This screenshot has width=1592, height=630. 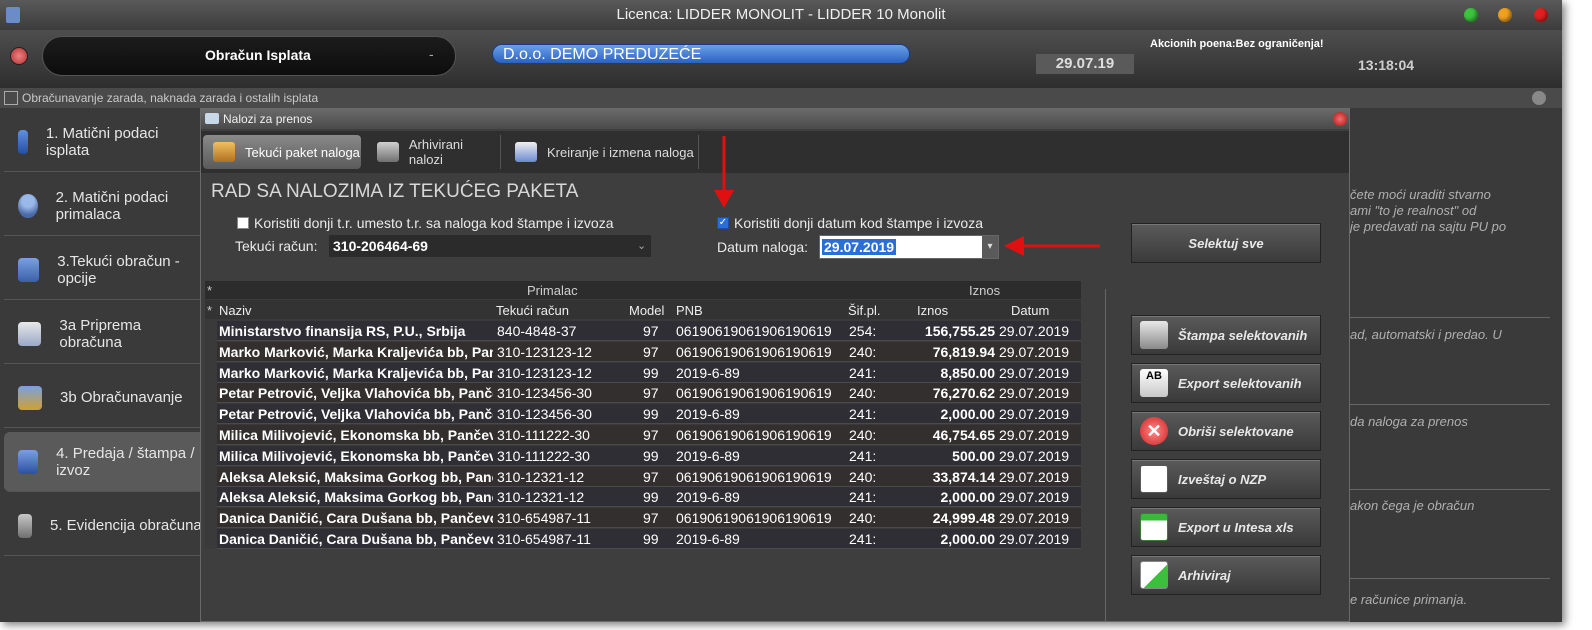 I want to click on table-header-top, so click(x=643, y=290).